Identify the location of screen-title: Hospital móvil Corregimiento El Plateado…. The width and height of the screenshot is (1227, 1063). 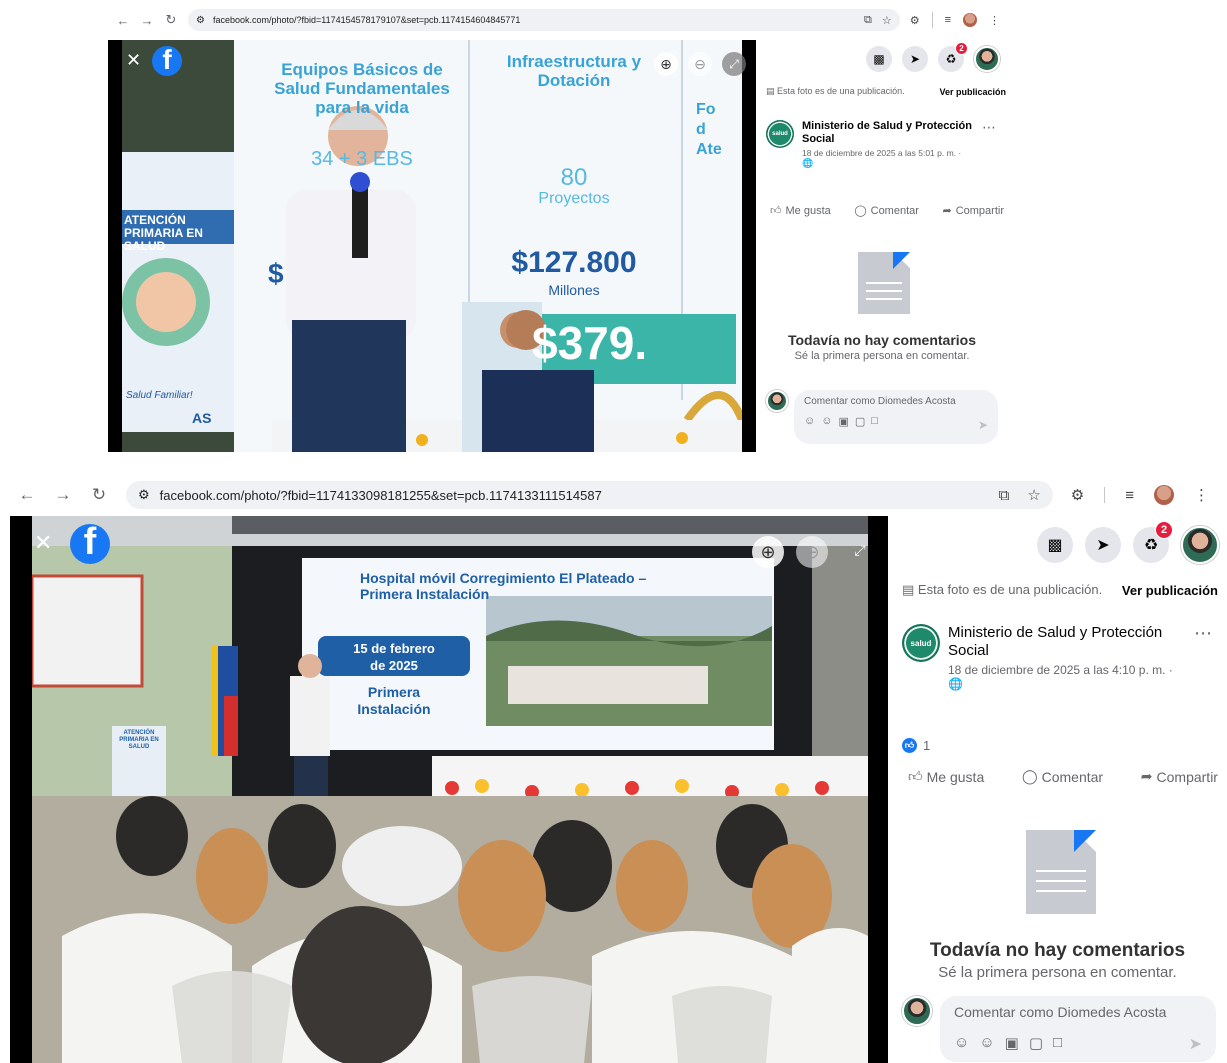
(503, 586).